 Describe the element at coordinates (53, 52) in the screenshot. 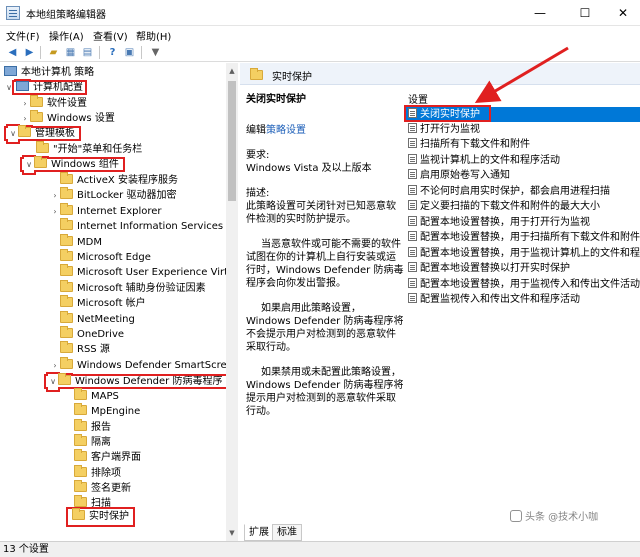

I see `folder-up-icon: ▰` at that location.